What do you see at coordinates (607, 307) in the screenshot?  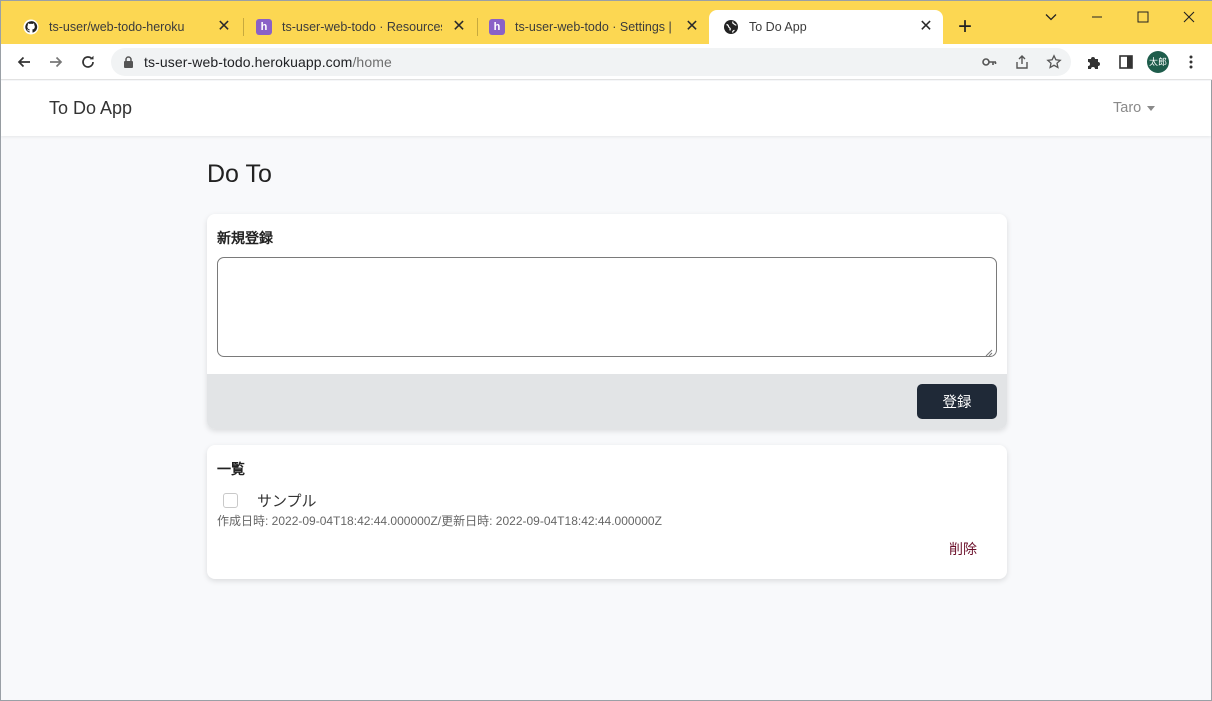 I see `new-todo-textarea` at bounding box center [607, 307].